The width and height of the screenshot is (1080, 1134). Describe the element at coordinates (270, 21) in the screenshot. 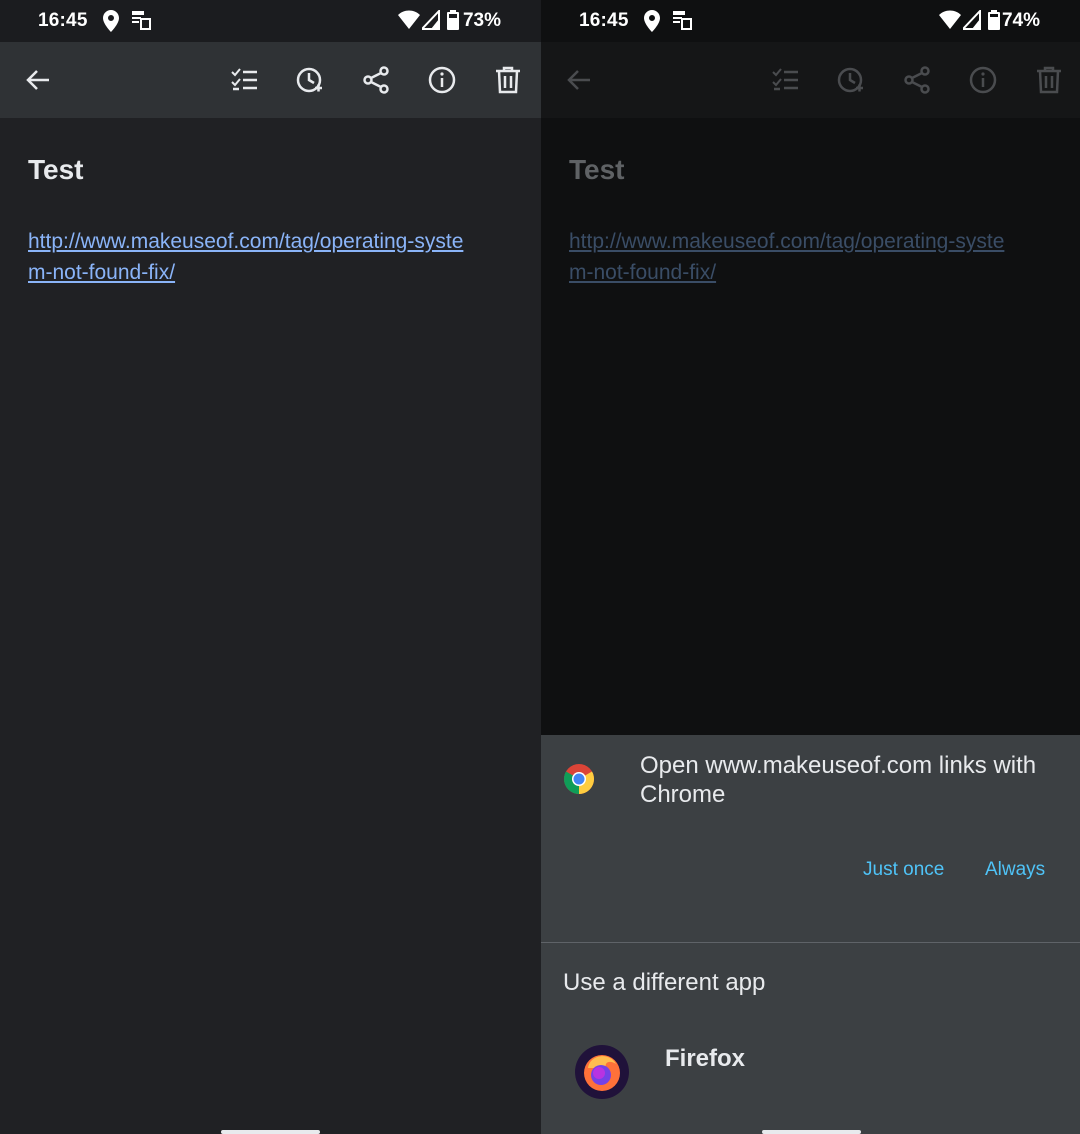

I see `status-bar: 16:45 73%` at that location.